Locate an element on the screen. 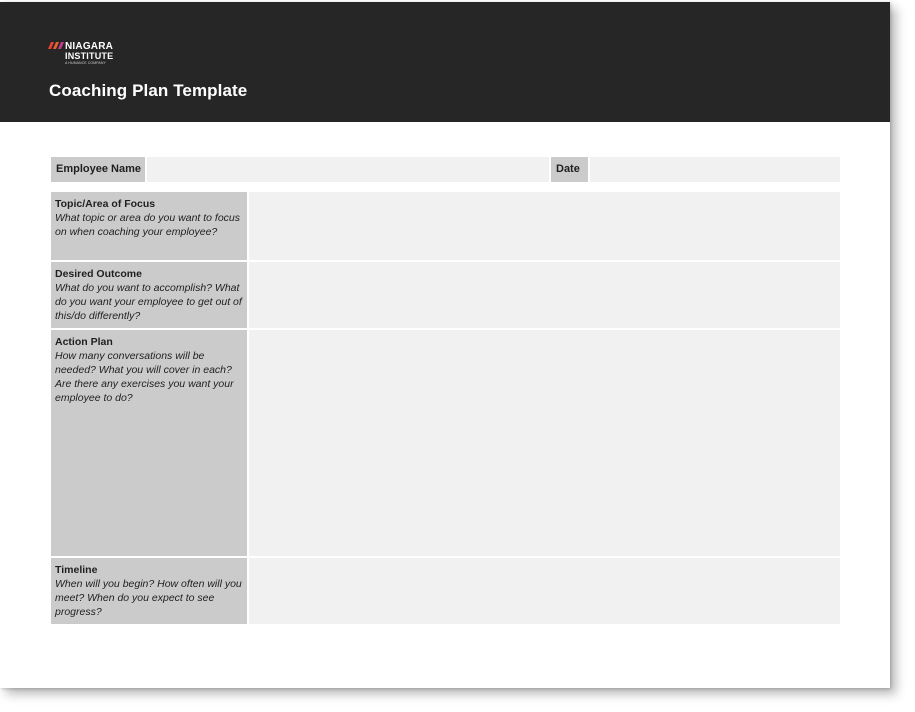  logo-wordmark-institute: INSTITUTE is located at coordinates (89, 56).